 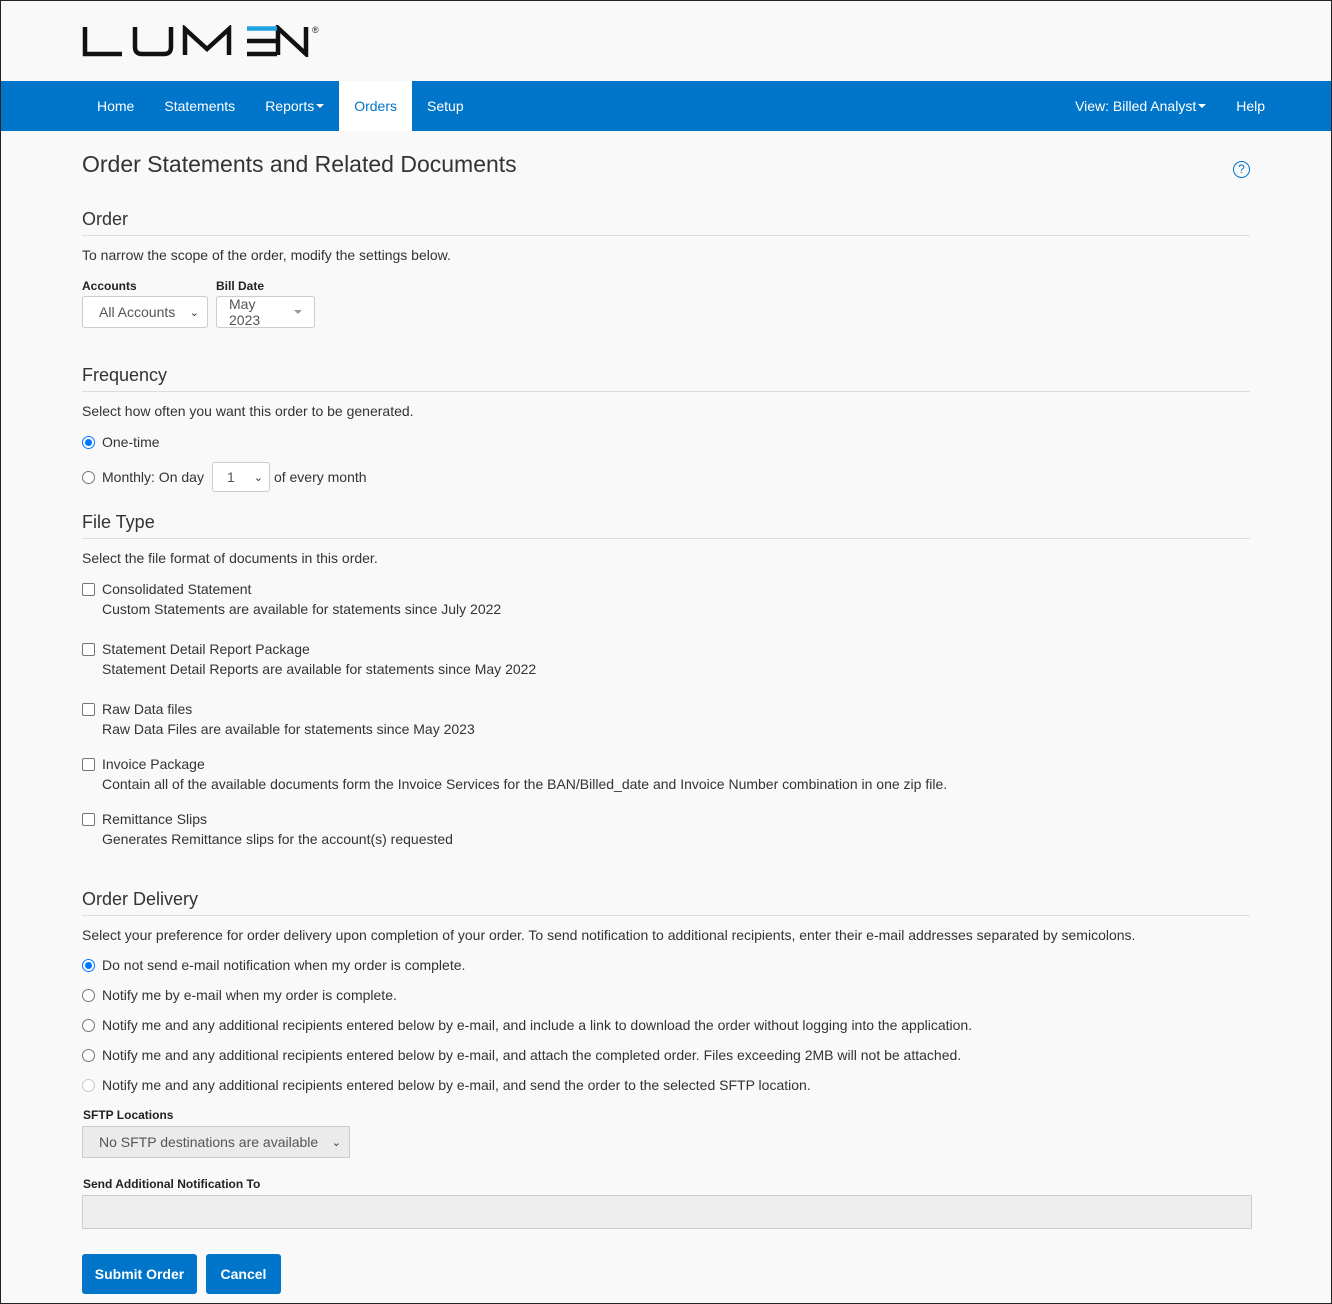 What do you see at coordinates (88, 819) in the screenshot?
I see `checkbox-remittance-slips` at bounding box center [88, 819].